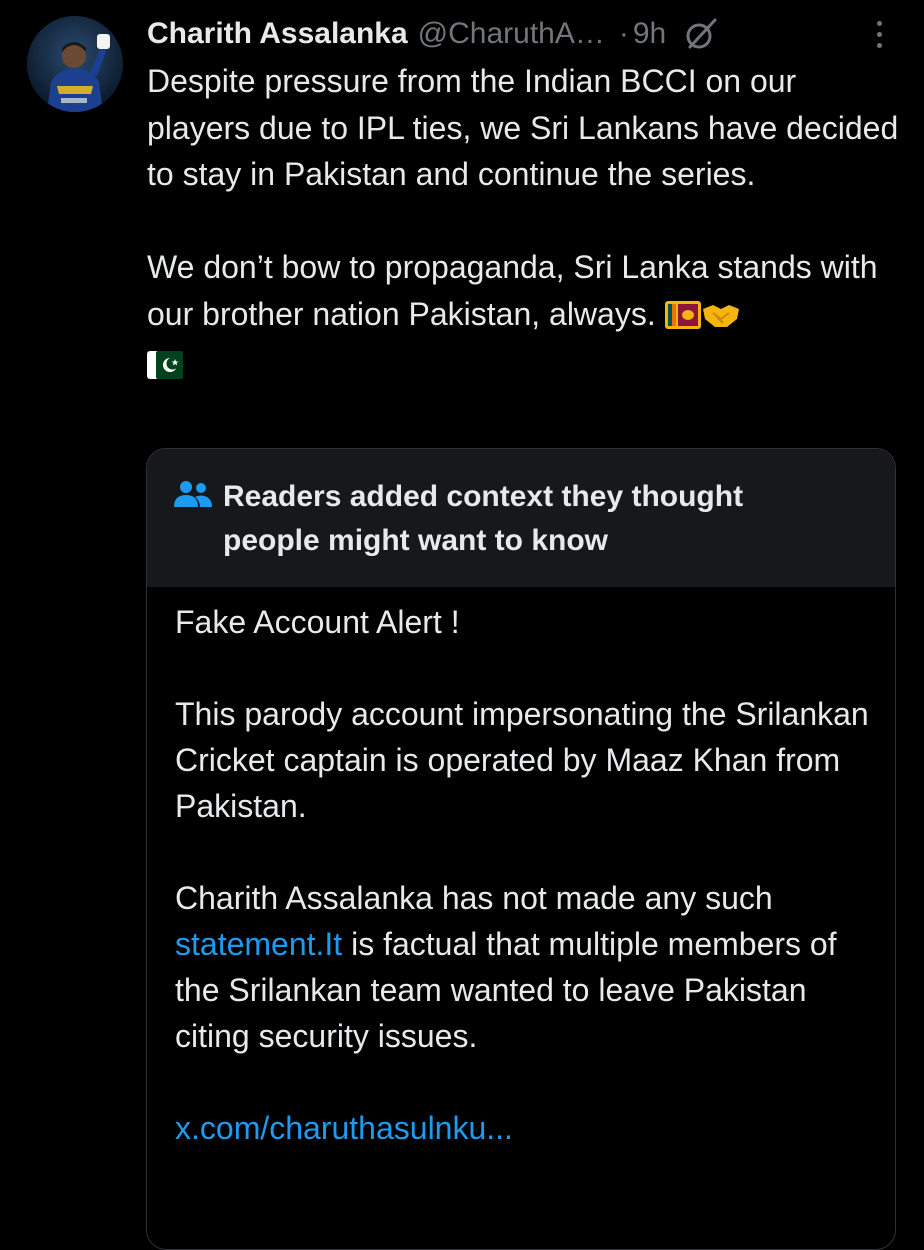 Image resolution: width=924 pixels, height=1250 pixels. I want to click on handshake-icon, so click(721, 318).